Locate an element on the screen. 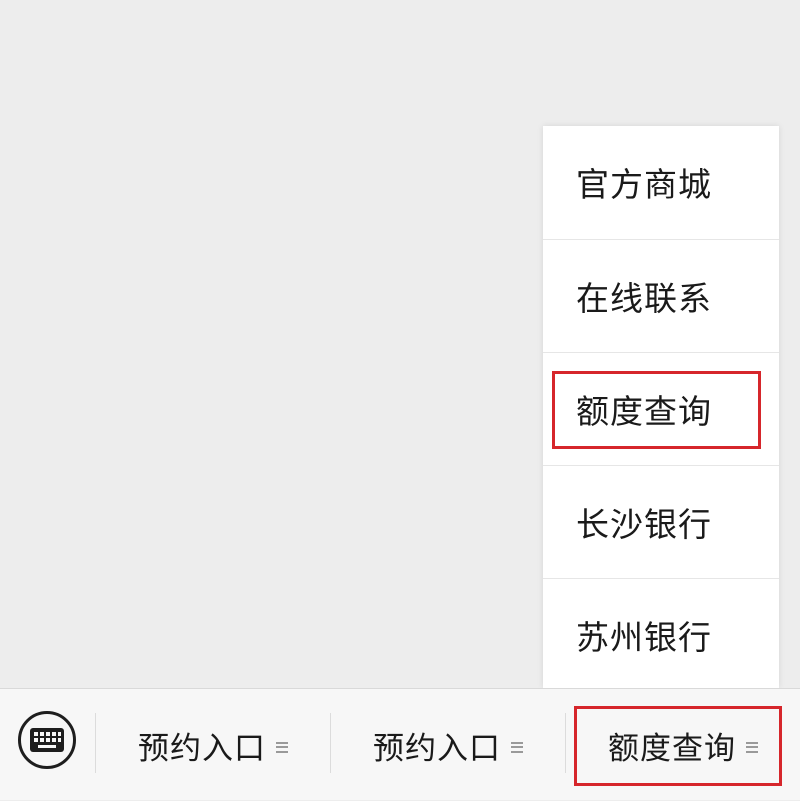  submenu-item-label: 苏州银行 is located at coordinates (644, 637).